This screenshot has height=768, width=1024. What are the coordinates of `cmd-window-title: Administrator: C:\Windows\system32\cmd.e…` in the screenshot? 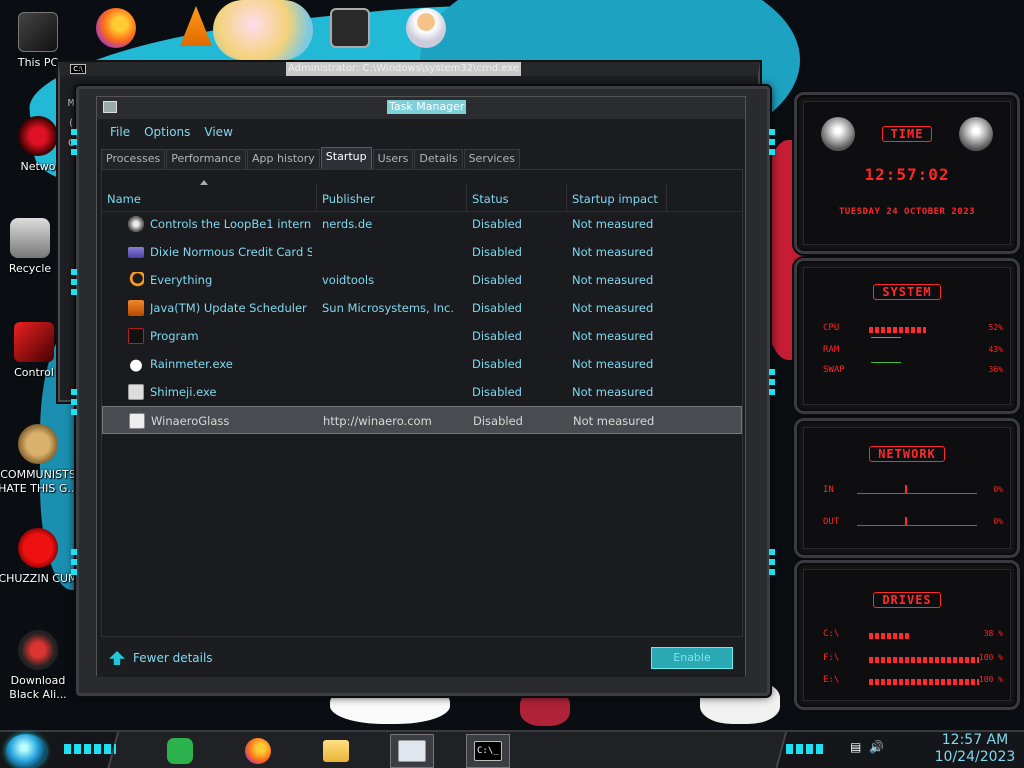 It's located at (404, 69).